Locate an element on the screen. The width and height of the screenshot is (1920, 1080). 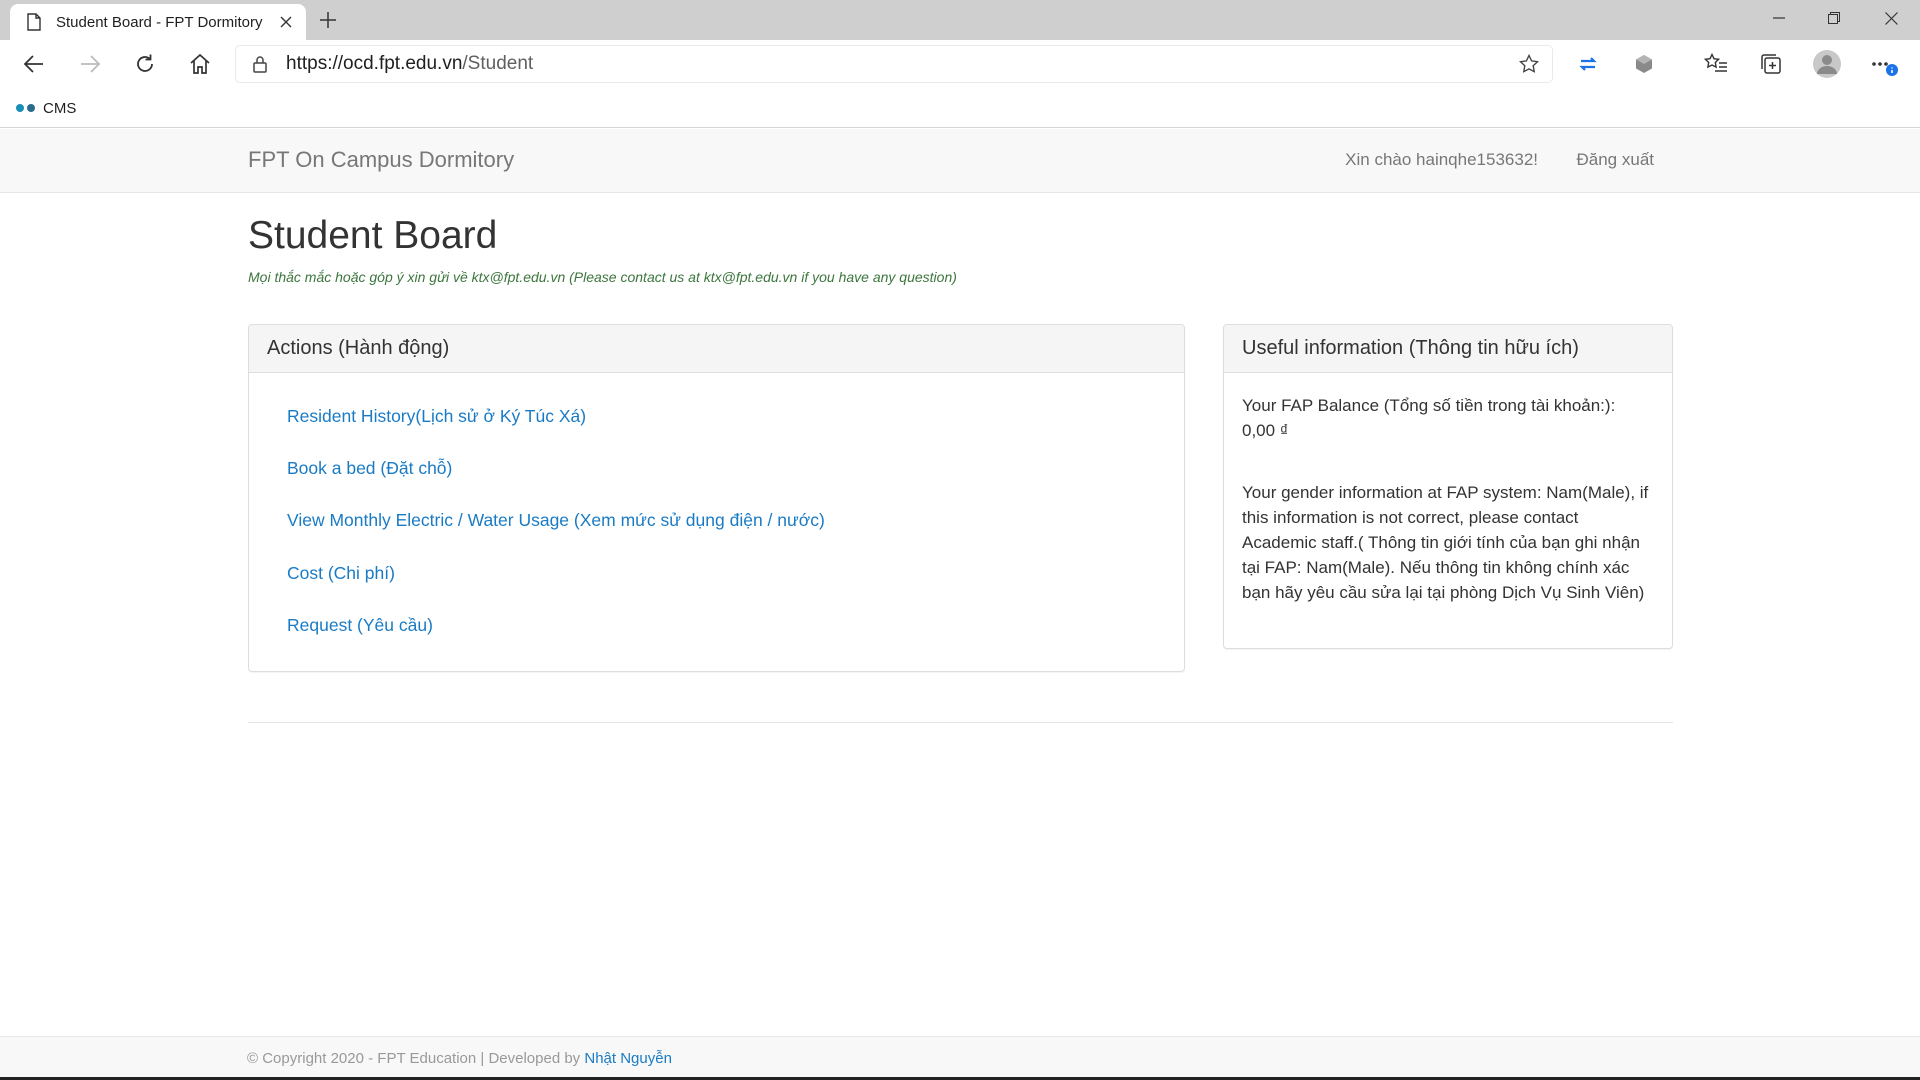
info-heading: Useful information (Thông tin hữu ích) is located at coordinates (1448, 349).